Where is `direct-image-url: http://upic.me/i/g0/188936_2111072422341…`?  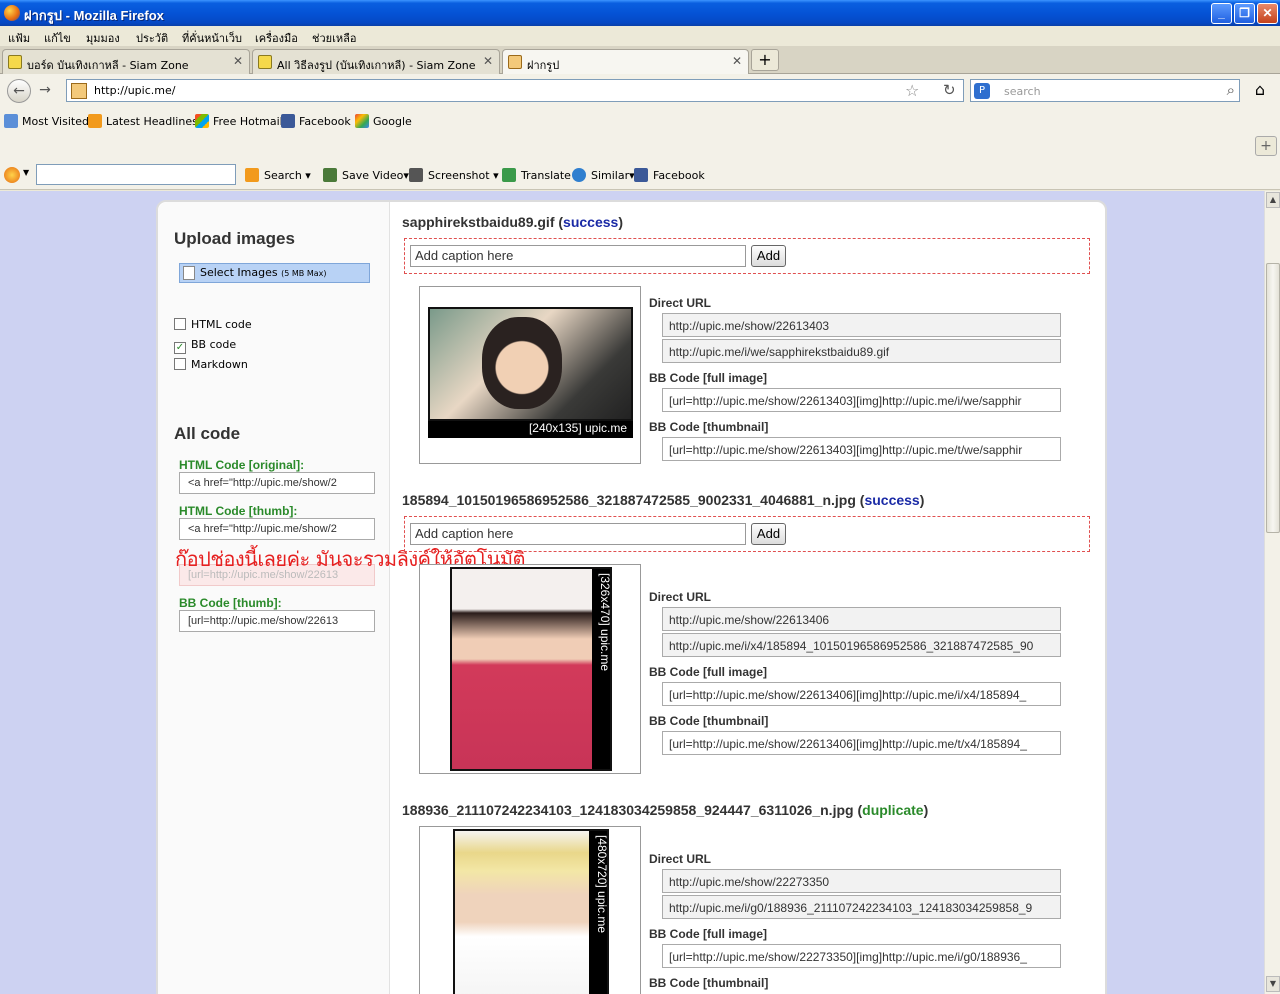 direct-image-url: http://upic.me/i/g0/188936_2111072422341… is located at coordinates (861, 907).